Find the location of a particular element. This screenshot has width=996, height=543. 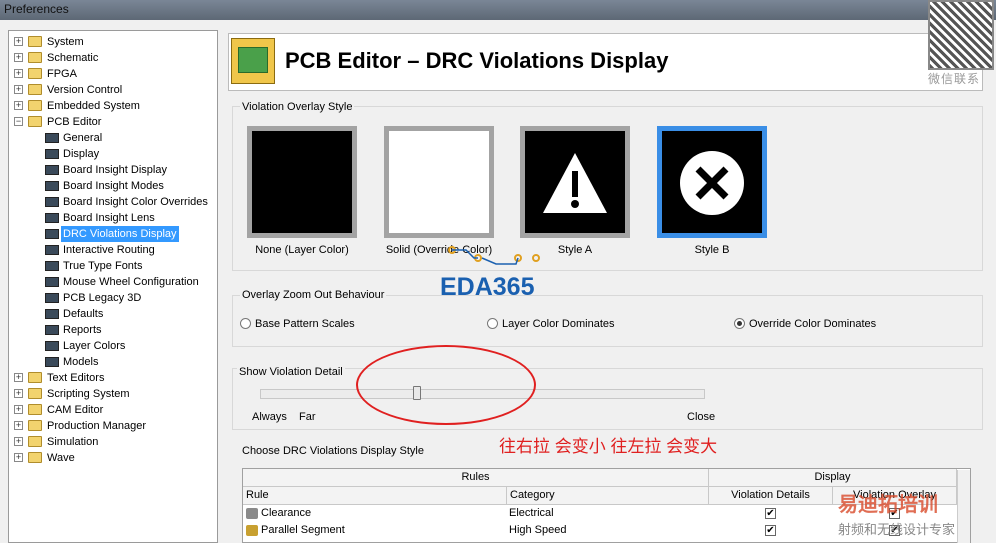

tree-item: True Type Fonts is located at coordinates (113, 266).